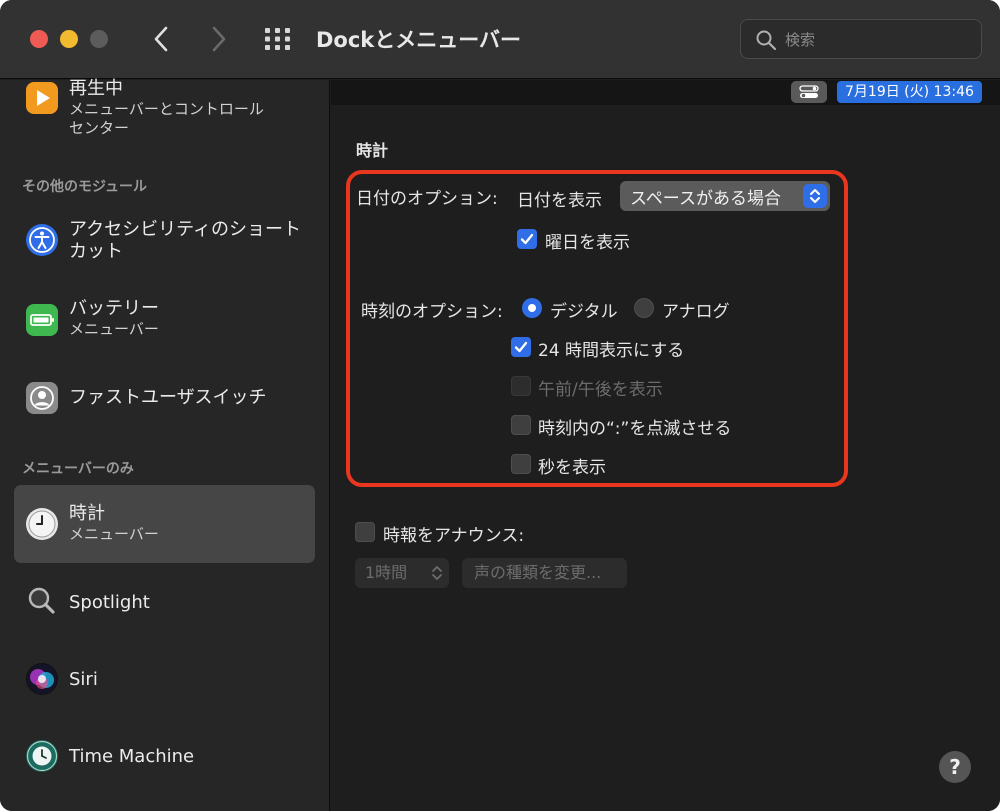 The image size is (1000, 811). What do you see at coordinates (766, 40) in the screenshot?
I see `search-icon` at bounding box center [766, 40].